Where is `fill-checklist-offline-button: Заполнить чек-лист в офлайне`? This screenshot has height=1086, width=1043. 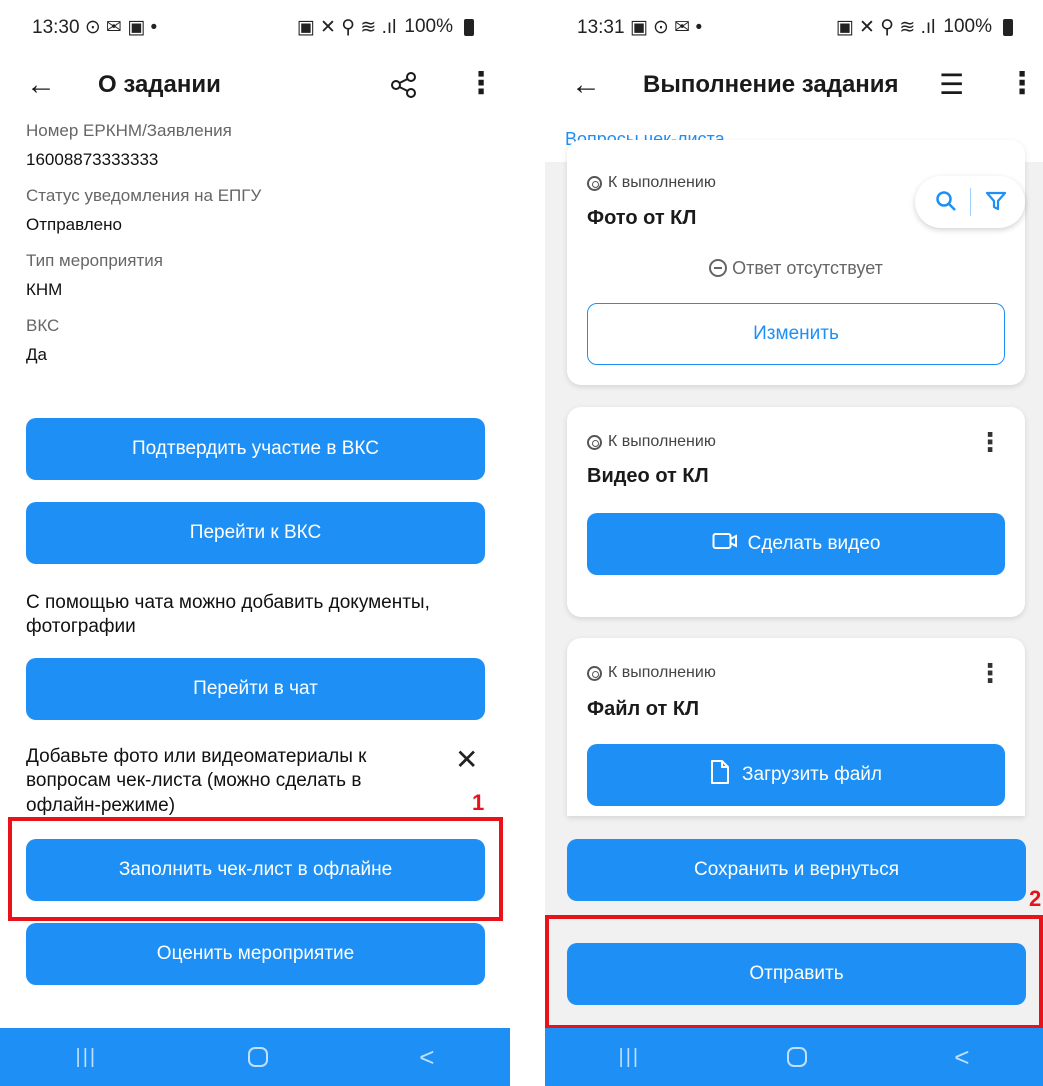
fill-checklist-offline-button: Заполнить чек-лист в офлайне is located at coordinates (255, 870).